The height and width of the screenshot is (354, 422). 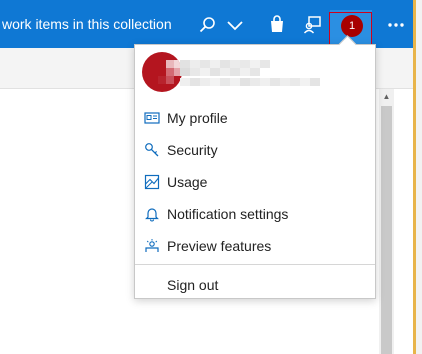 What do you see at coordinates (352, 26) in the screenshot?
I see `notification-badge: 1` at bounding box center [352, 26].